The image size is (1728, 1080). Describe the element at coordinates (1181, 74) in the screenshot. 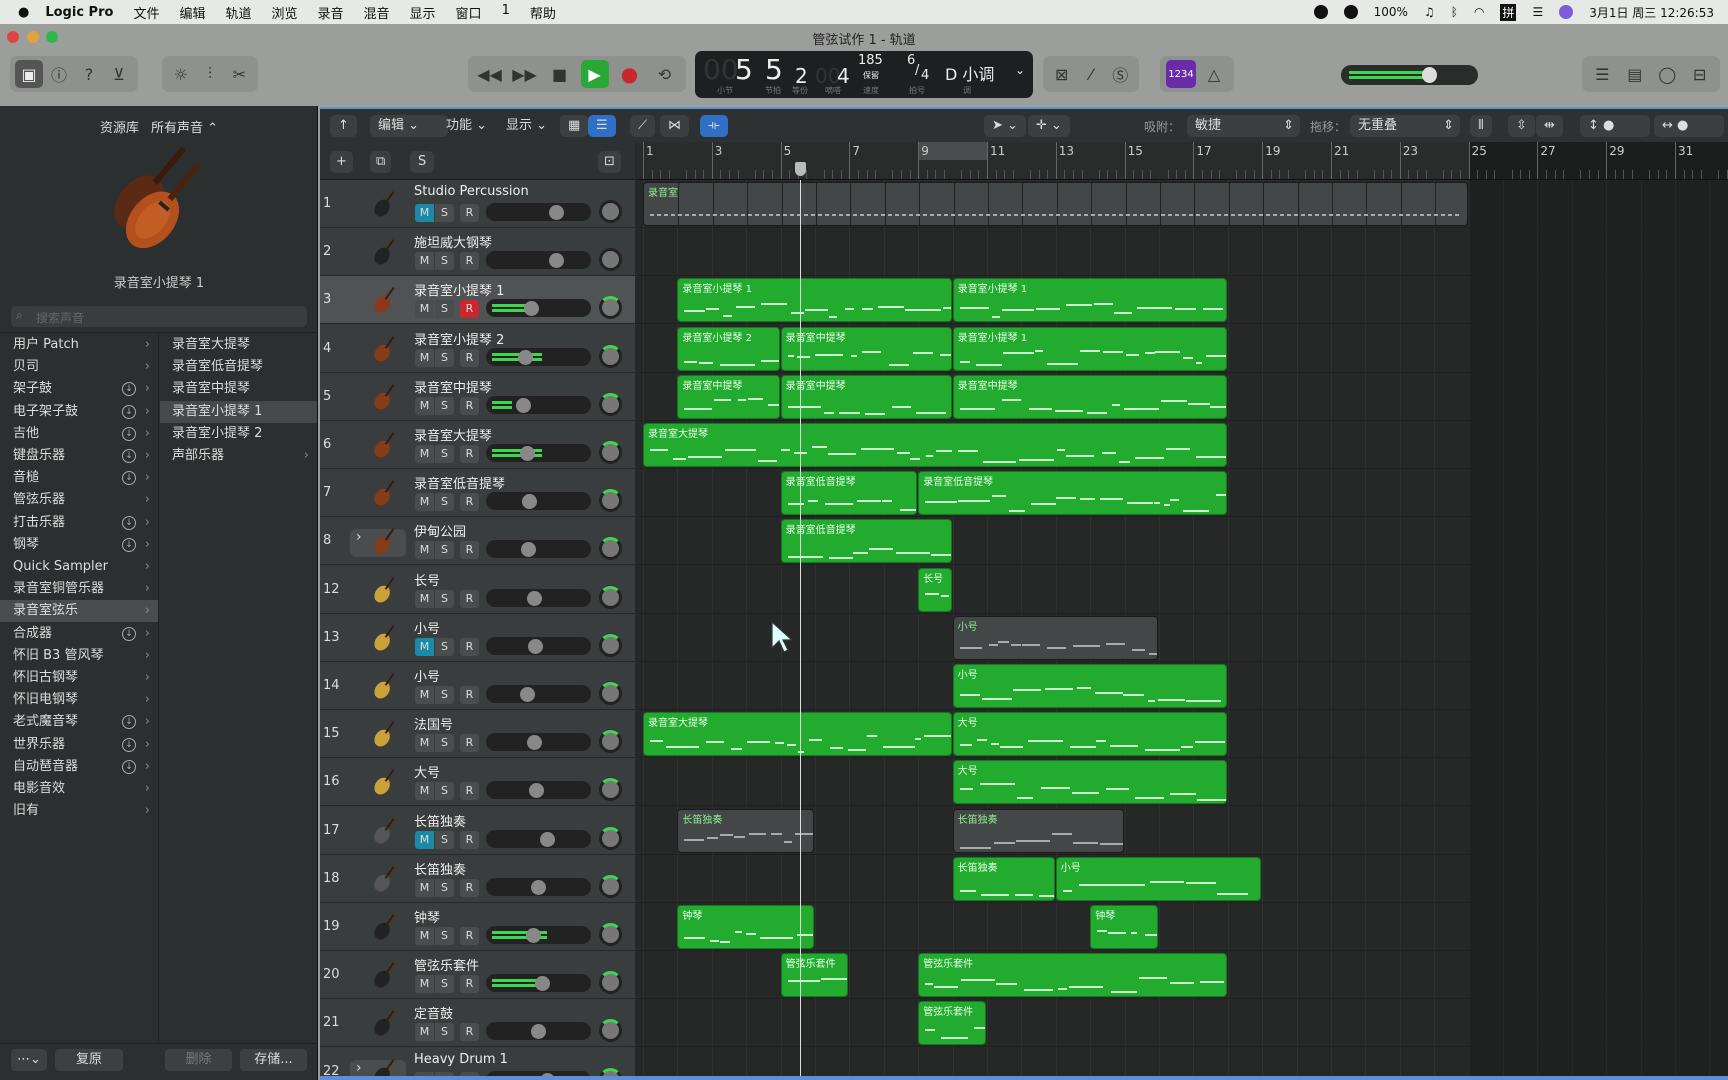

I see `count-in-button: 1234` at that location.